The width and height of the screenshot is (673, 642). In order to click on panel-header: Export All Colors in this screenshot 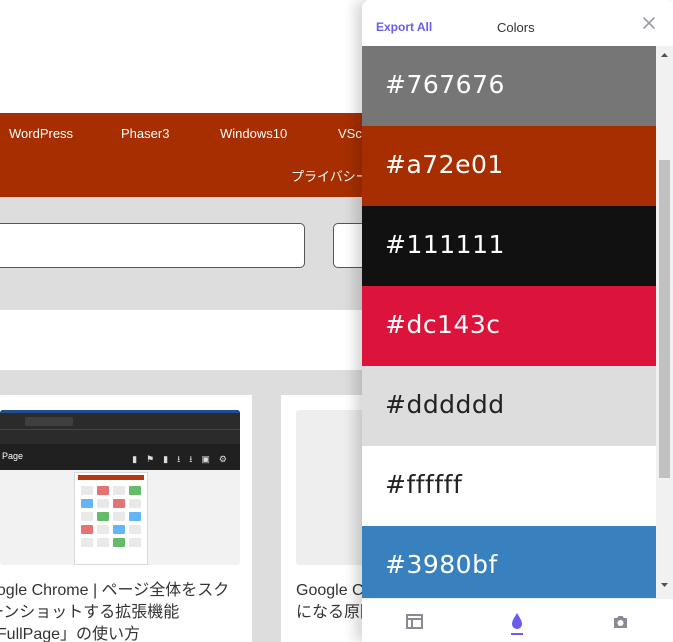, I will do `click(517, 23)`.